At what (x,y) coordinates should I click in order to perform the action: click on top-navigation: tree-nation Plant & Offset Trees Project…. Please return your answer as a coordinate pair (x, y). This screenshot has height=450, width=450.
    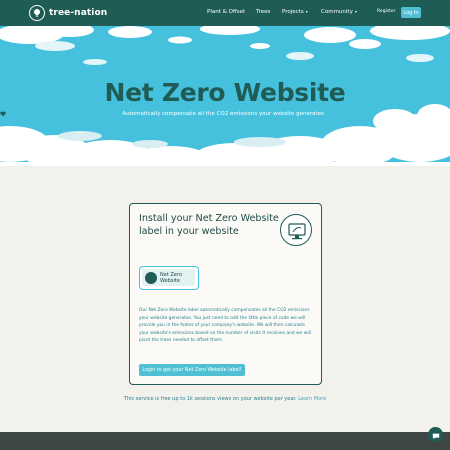
    Looking at the image, I should click on (225, 13).